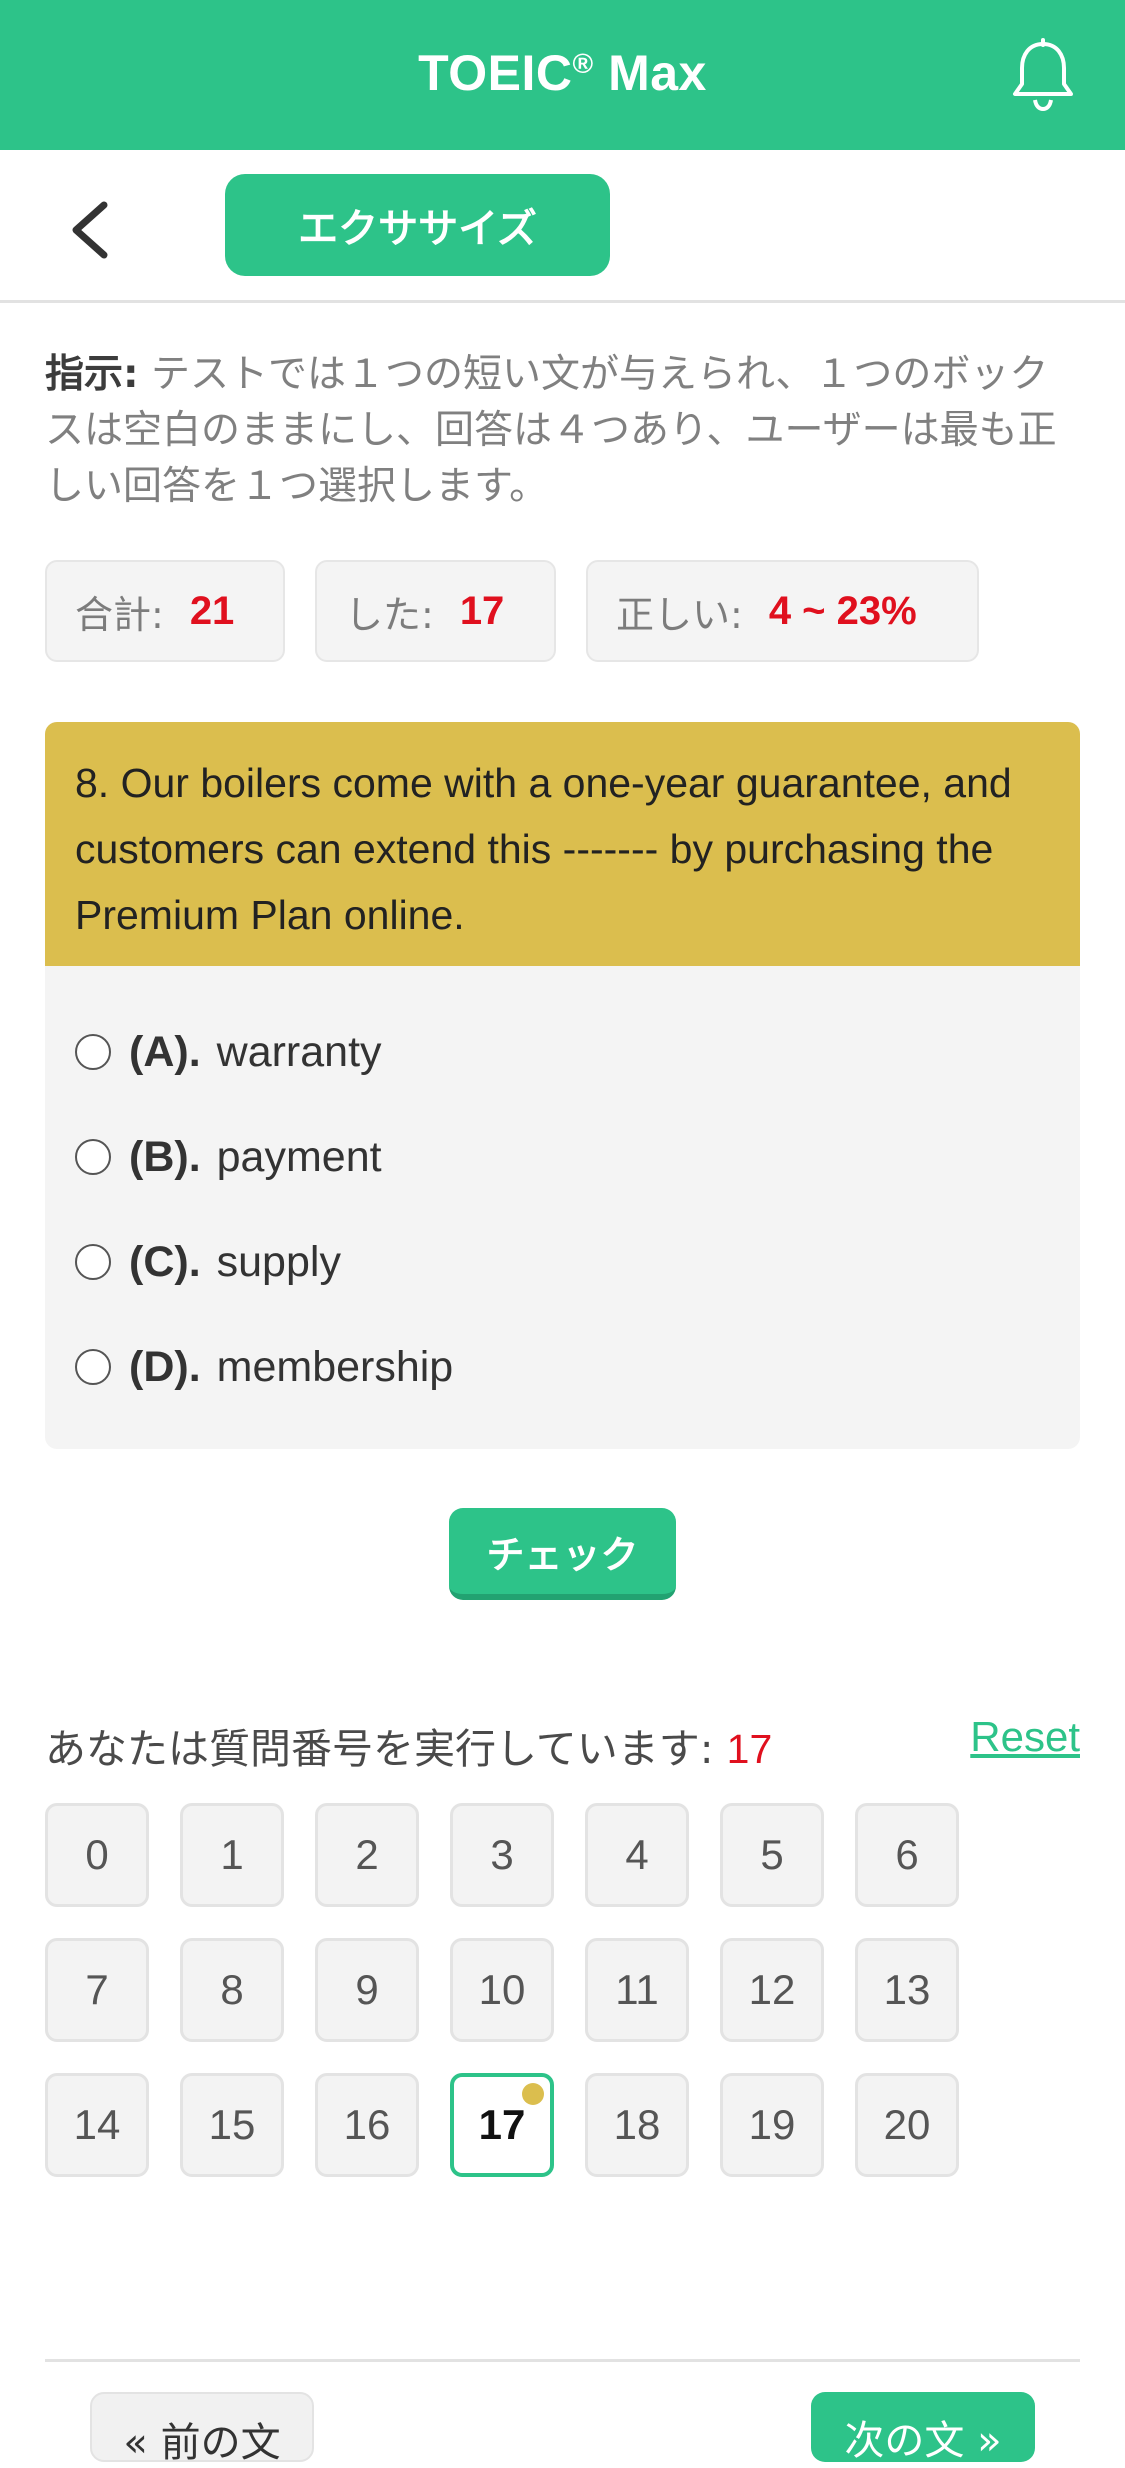 This screenshot has height=2468, width=1125. Describe the element at coordinates (93, 1262) in the screenshot. I see `radio-c` at that location.